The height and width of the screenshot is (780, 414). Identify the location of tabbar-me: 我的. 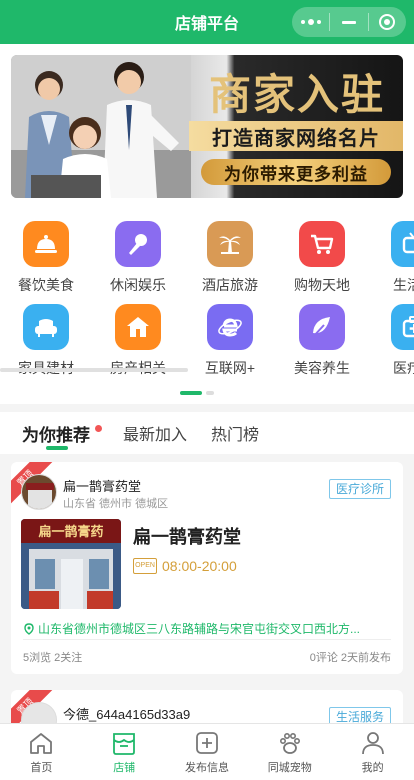
(372, 752).